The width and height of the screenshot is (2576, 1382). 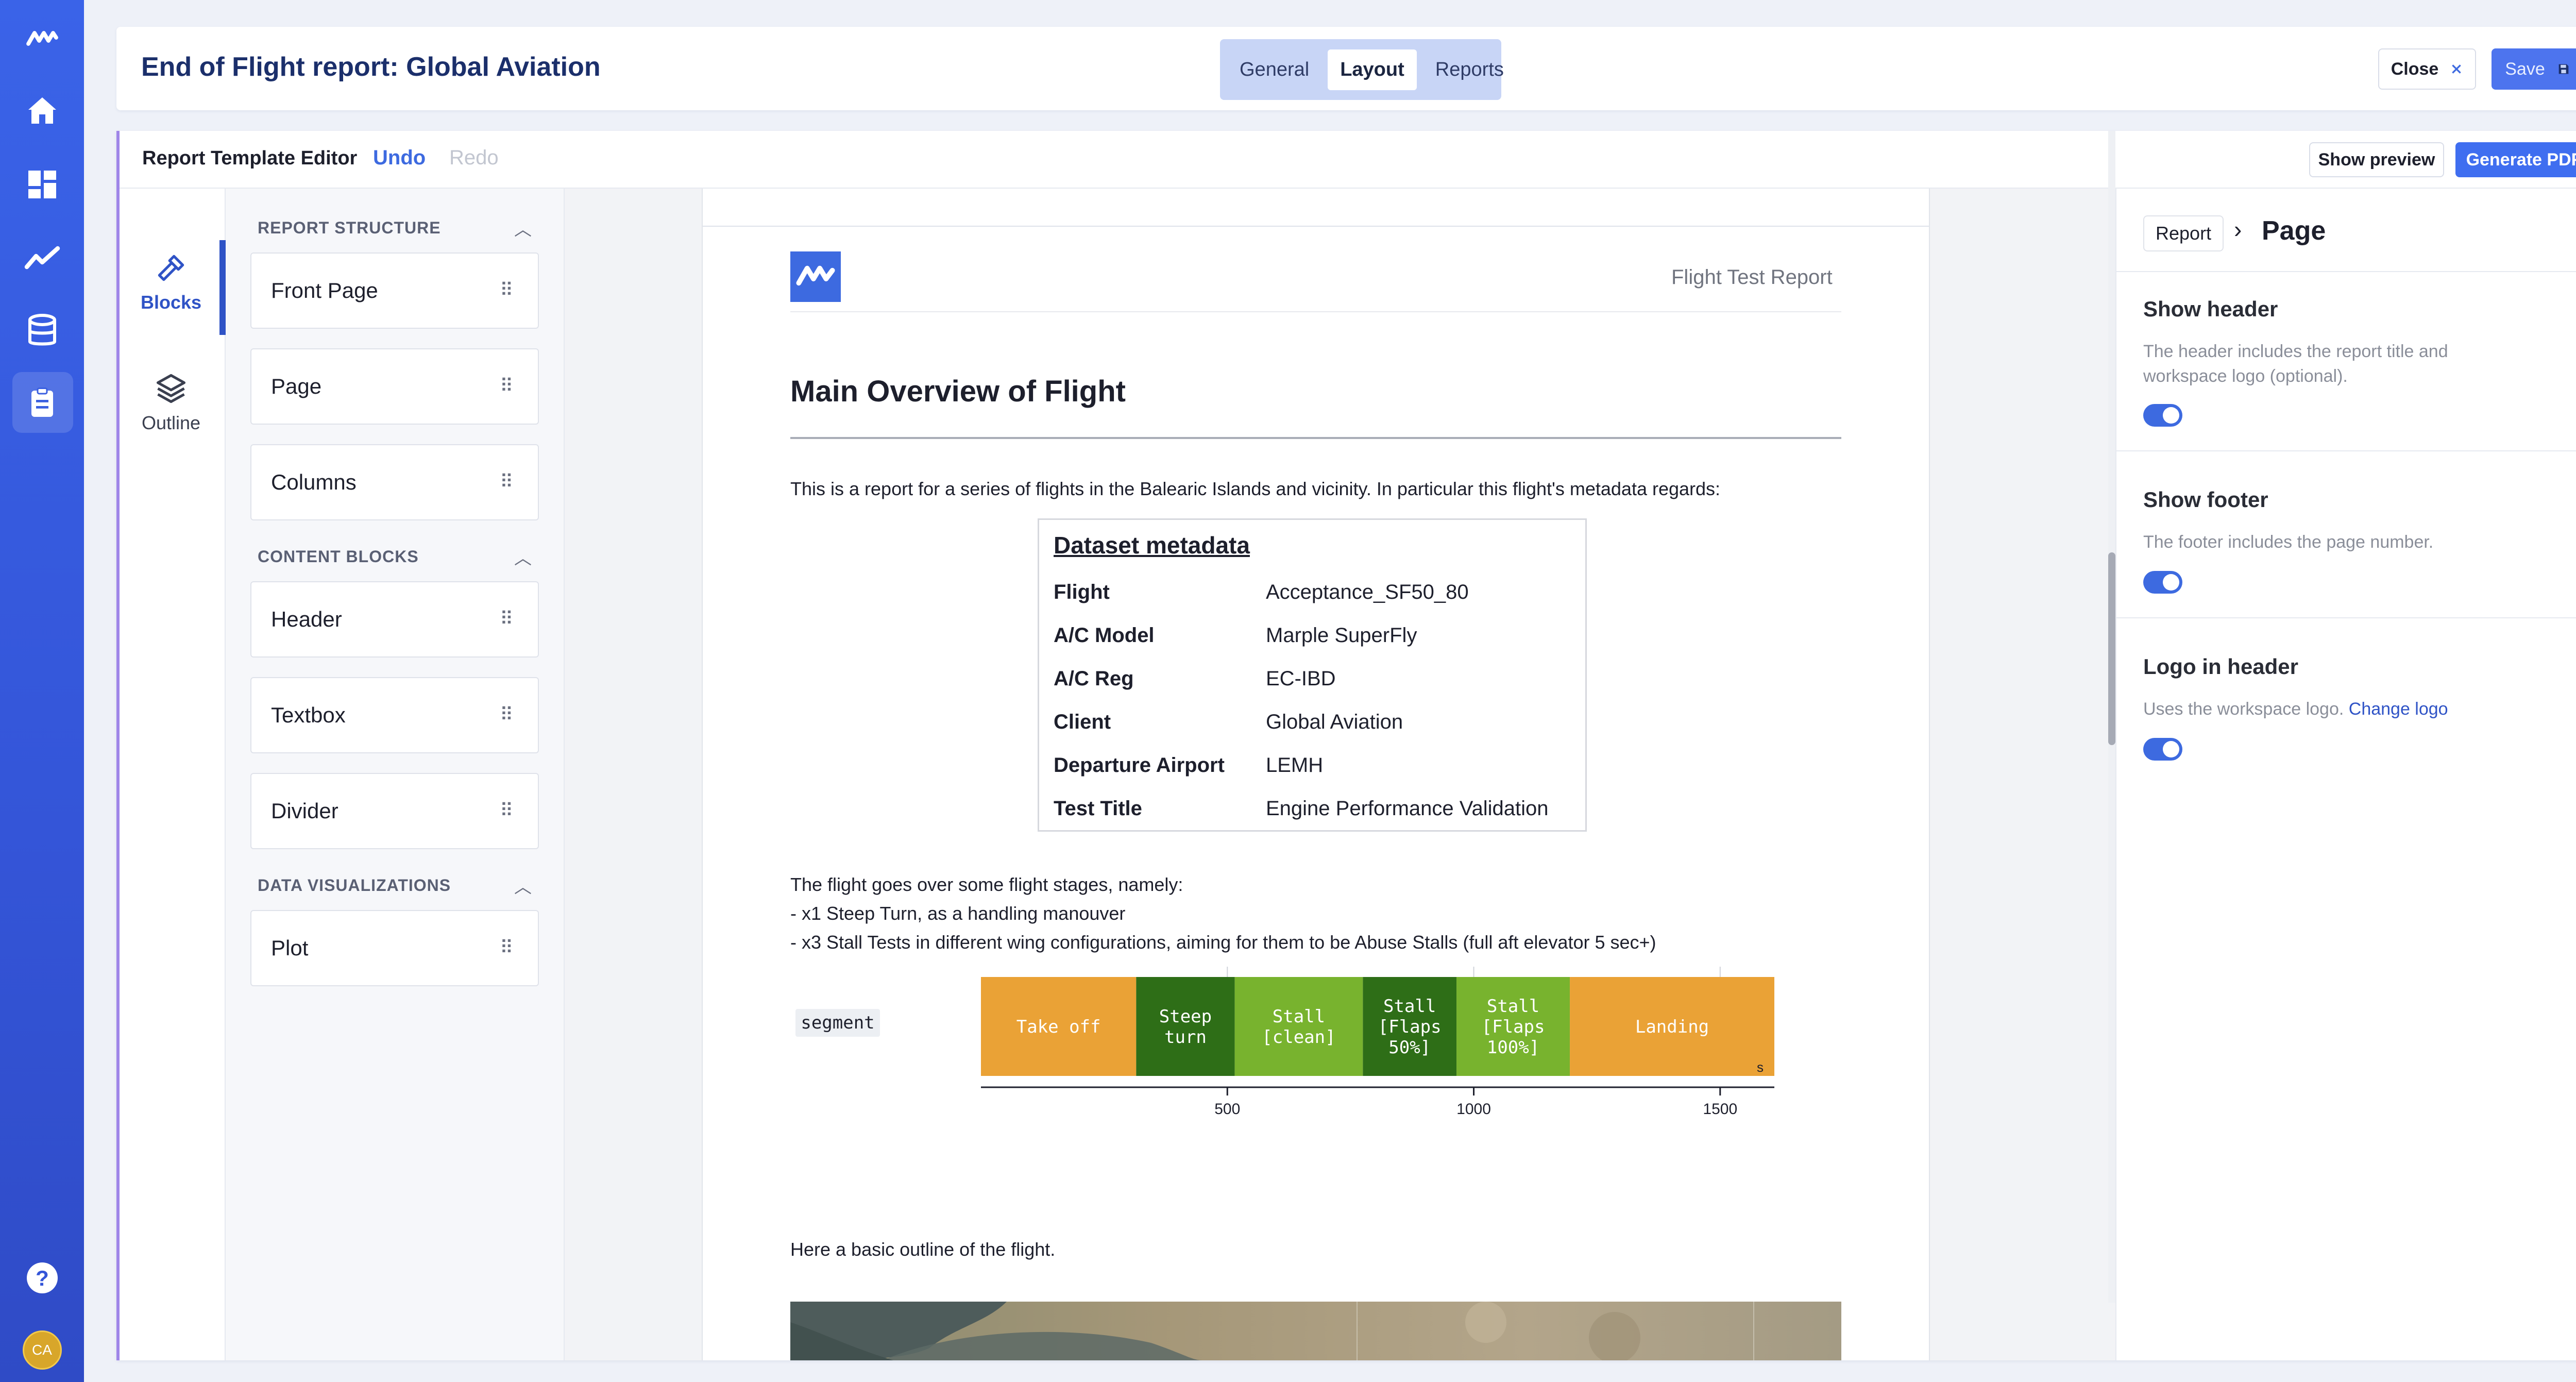 I want to click on segment-label: Stall [Flaps 100%], so click(x=1513, y=1027).